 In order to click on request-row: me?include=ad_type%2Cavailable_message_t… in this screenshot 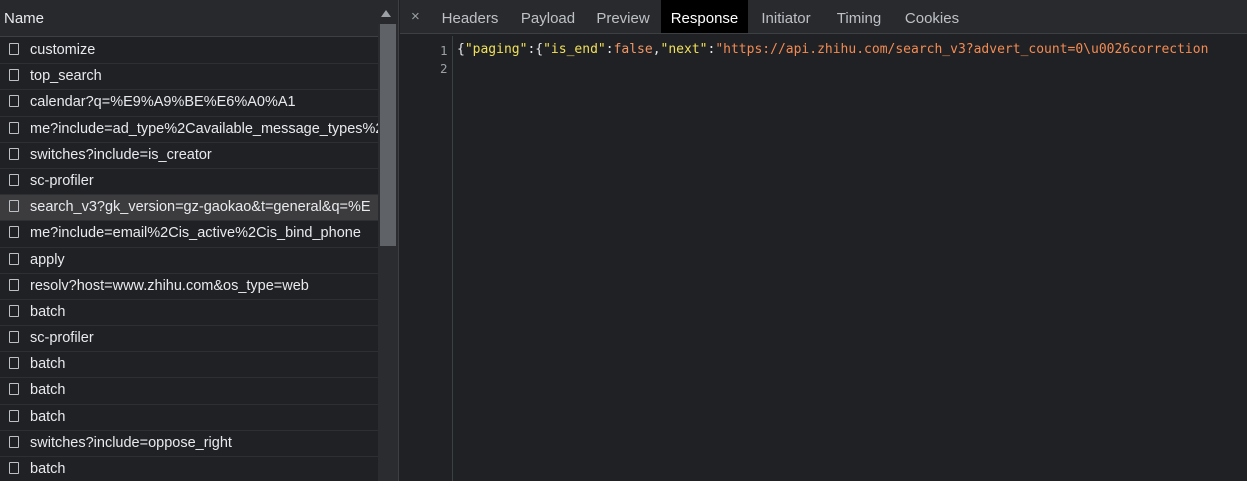, I will do `click(189, 130)`.